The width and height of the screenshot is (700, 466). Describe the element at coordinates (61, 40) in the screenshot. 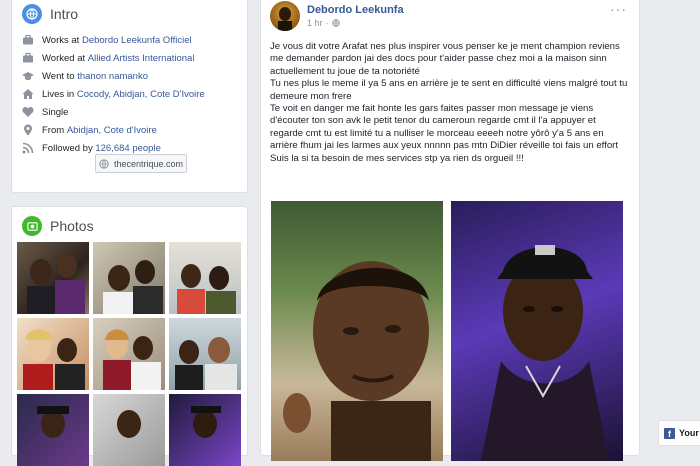

I see `info-prefix: Works at` at that location.